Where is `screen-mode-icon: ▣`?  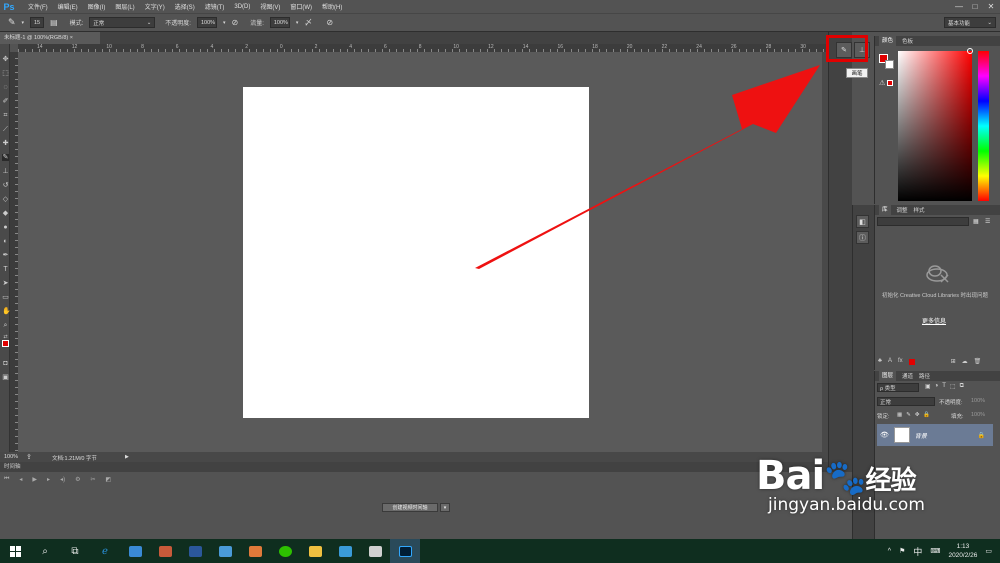
screen-mode-icon: ▣ is located at coordinates (5, 377).